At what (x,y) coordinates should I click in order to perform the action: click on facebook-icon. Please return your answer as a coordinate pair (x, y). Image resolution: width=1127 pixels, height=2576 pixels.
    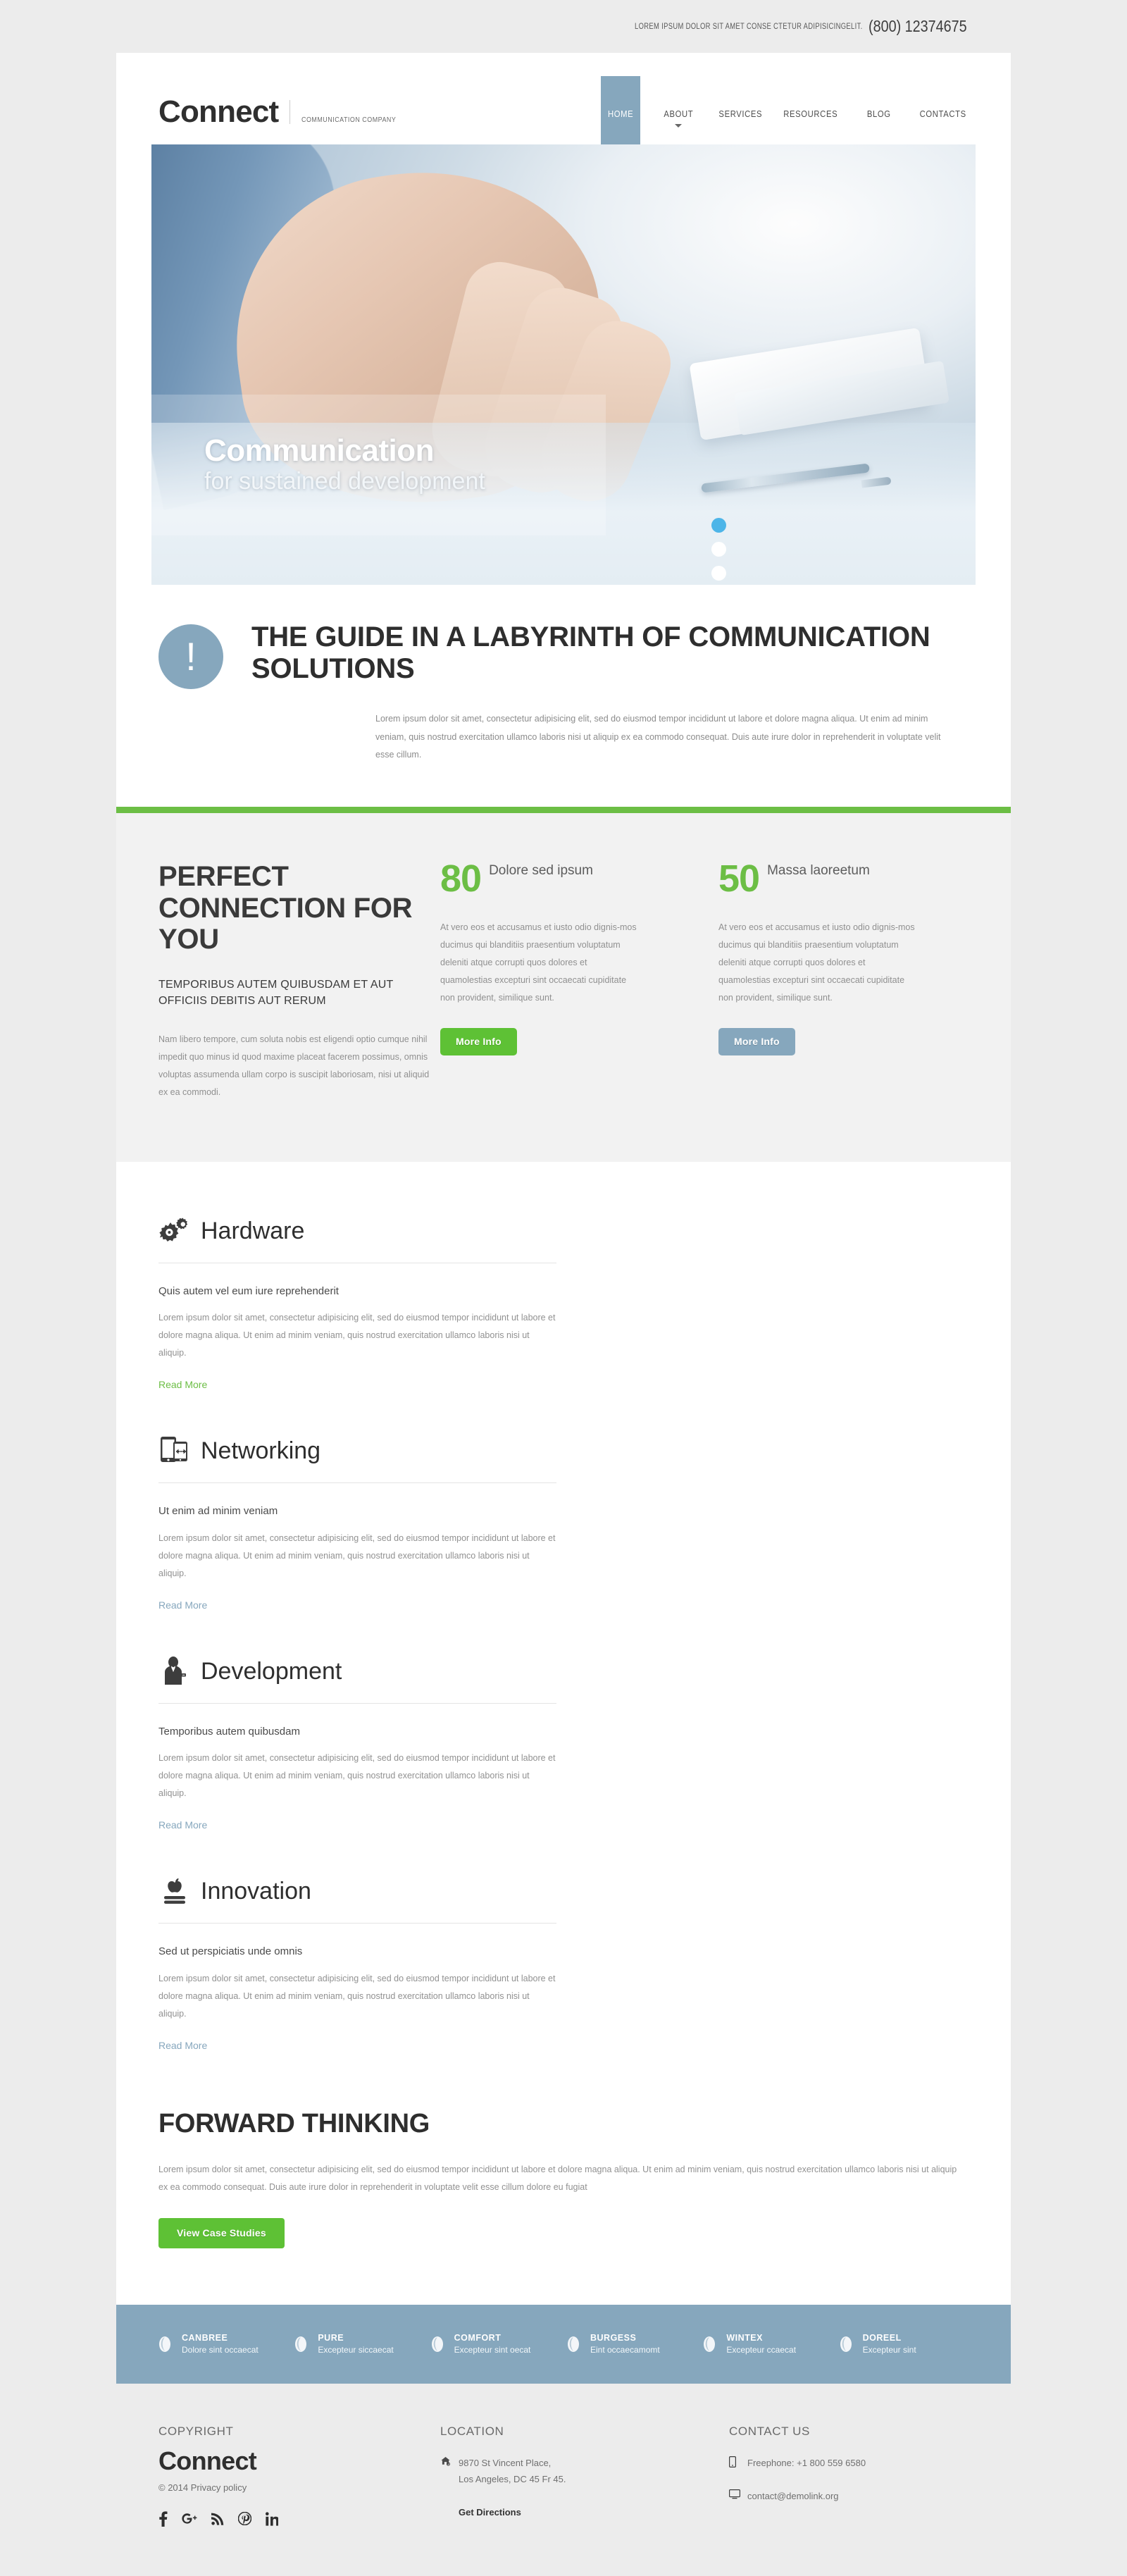
    Looking at the image, I should click on (163, 2519).